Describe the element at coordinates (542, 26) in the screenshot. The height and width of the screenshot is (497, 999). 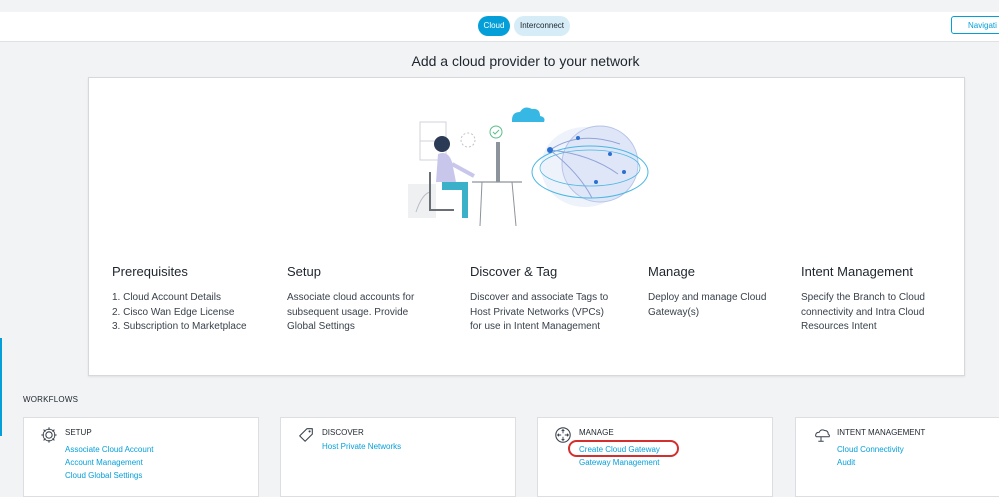
I see `tab-interconnect: Interconnect` at that location.